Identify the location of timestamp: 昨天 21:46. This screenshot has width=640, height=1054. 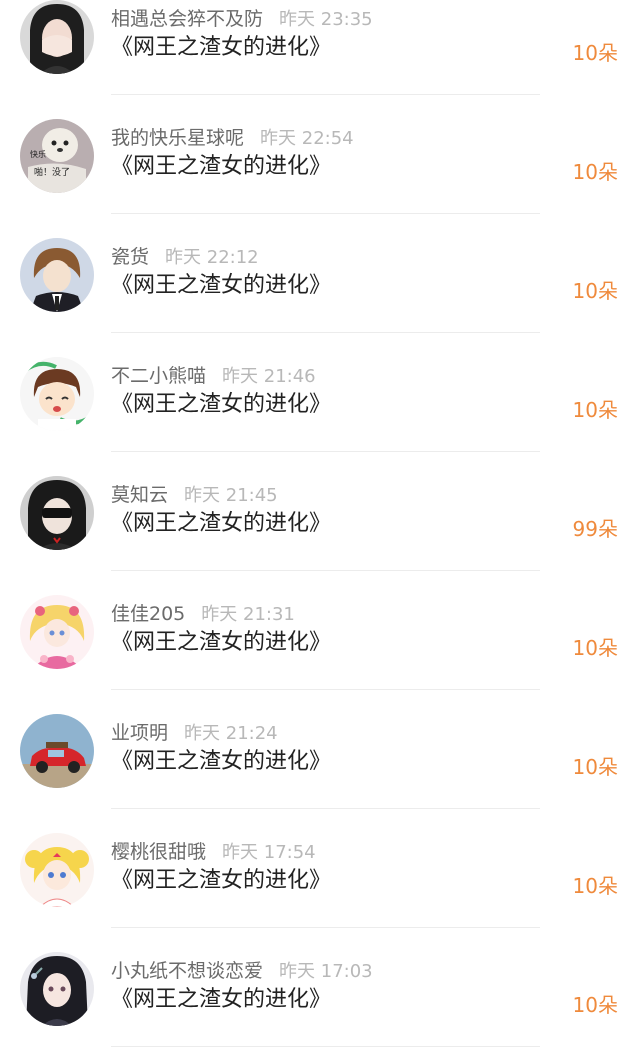
(269, 376).